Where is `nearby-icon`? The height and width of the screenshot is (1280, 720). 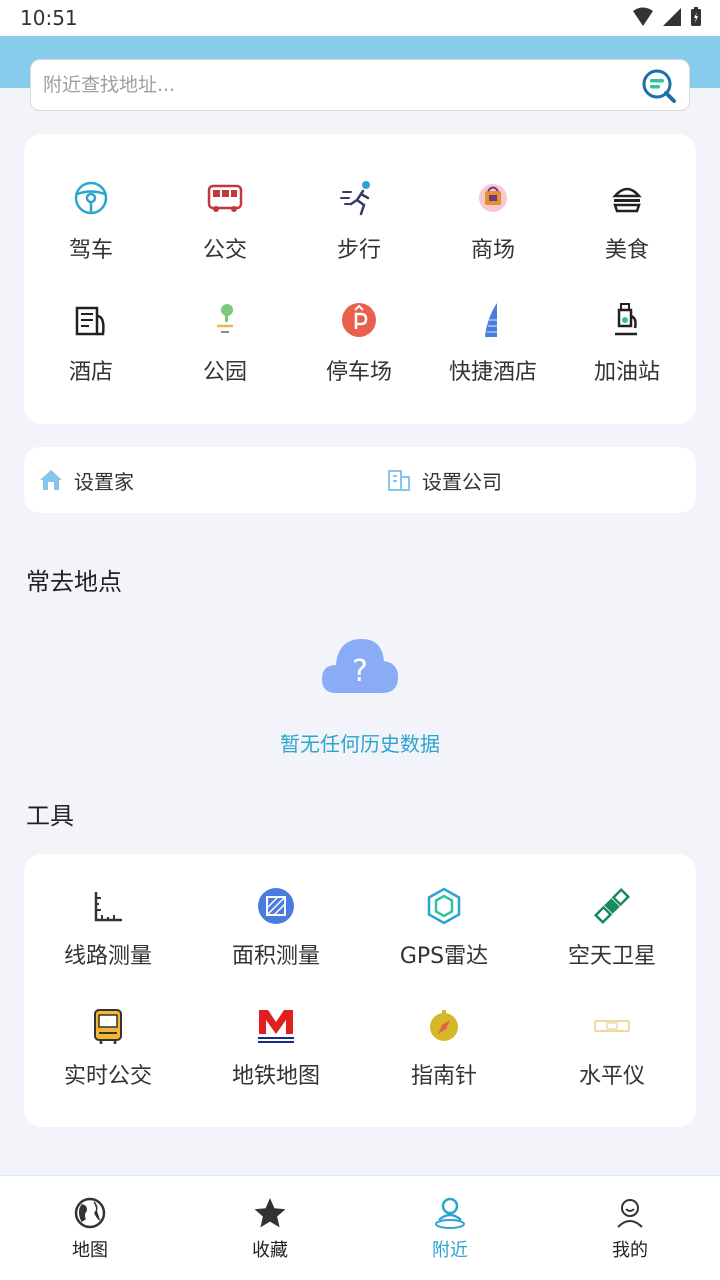
nearby-icon is located at coordinates (450, 1213).